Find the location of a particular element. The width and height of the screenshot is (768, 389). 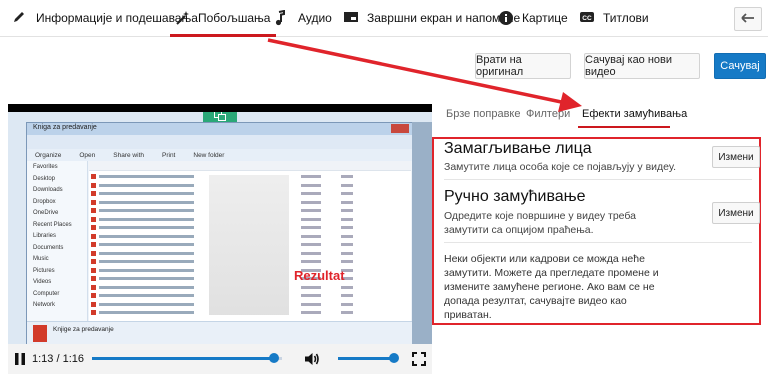

tab-label: Картице is located at coordinates (545, 18).